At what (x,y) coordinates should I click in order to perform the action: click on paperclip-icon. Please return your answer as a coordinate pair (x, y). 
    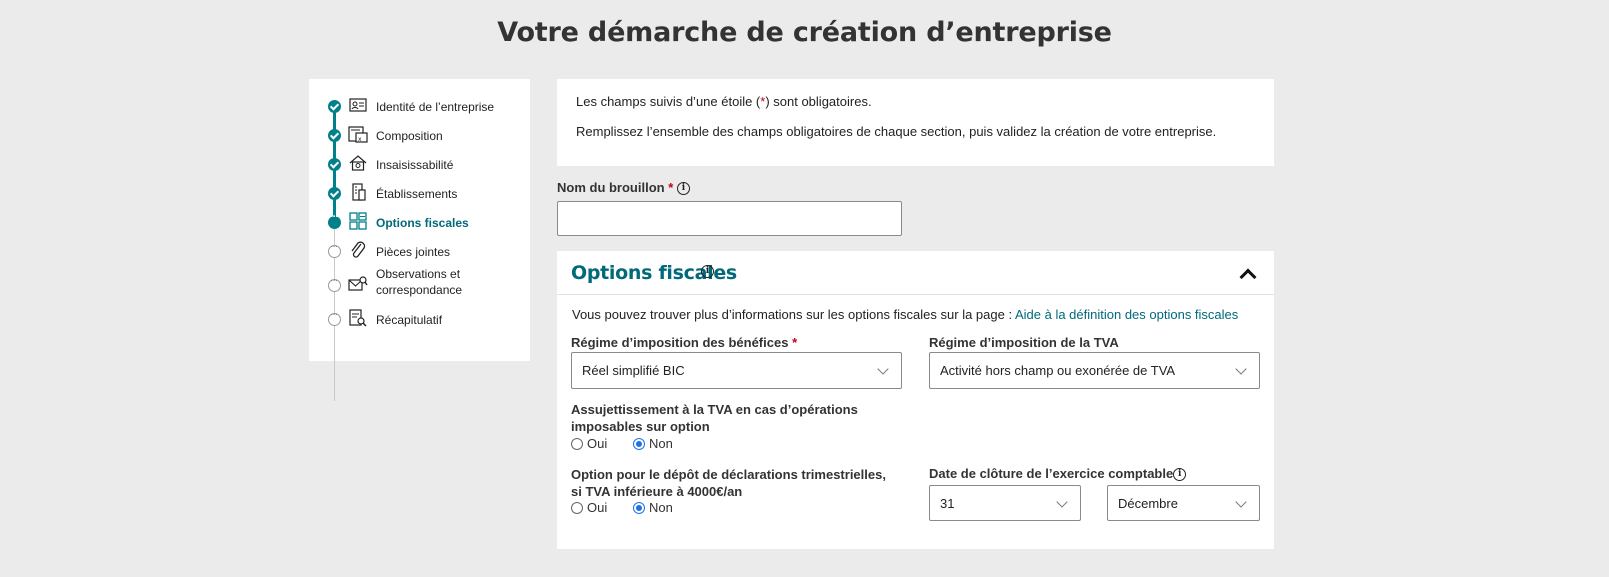
    Looking at the image, I should click on (358, 250).